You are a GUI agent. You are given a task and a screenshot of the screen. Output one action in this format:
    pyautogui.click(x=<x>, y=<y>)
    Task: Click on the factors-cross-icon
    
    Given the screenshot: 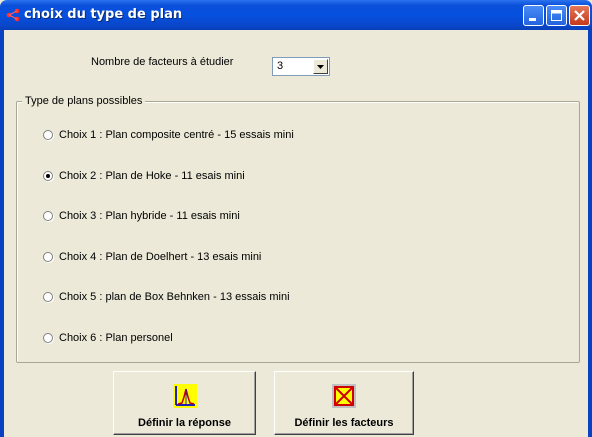 What is the action you would take?
    pyautogui.click(x=344, y=396)
    